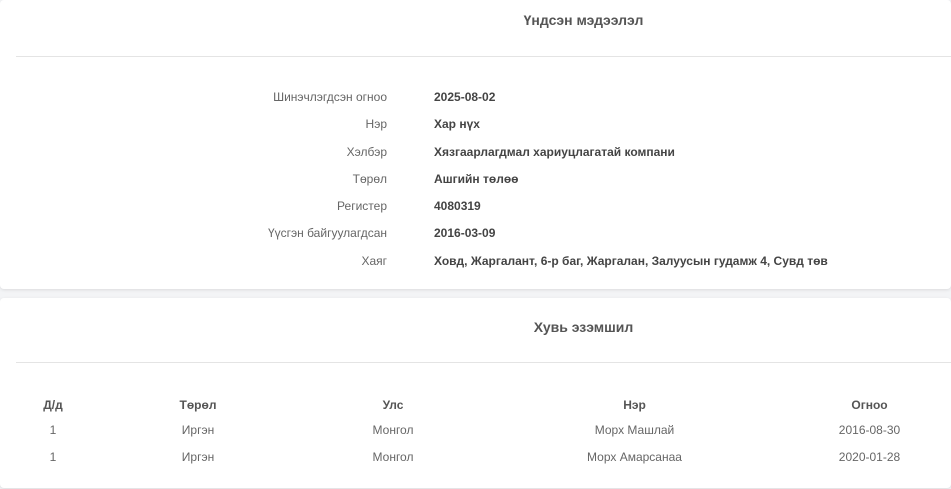  I want to click on info-value: Ашгийн төлөө, so click(476, 178).